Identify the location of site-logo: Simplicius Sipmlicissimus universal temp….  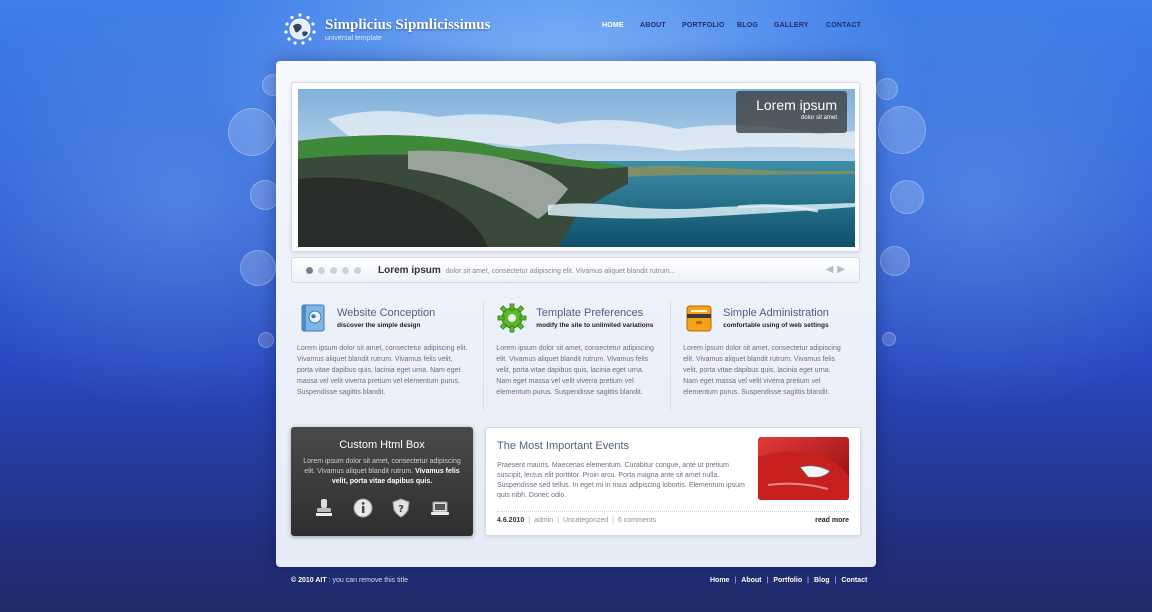
(386, 29).